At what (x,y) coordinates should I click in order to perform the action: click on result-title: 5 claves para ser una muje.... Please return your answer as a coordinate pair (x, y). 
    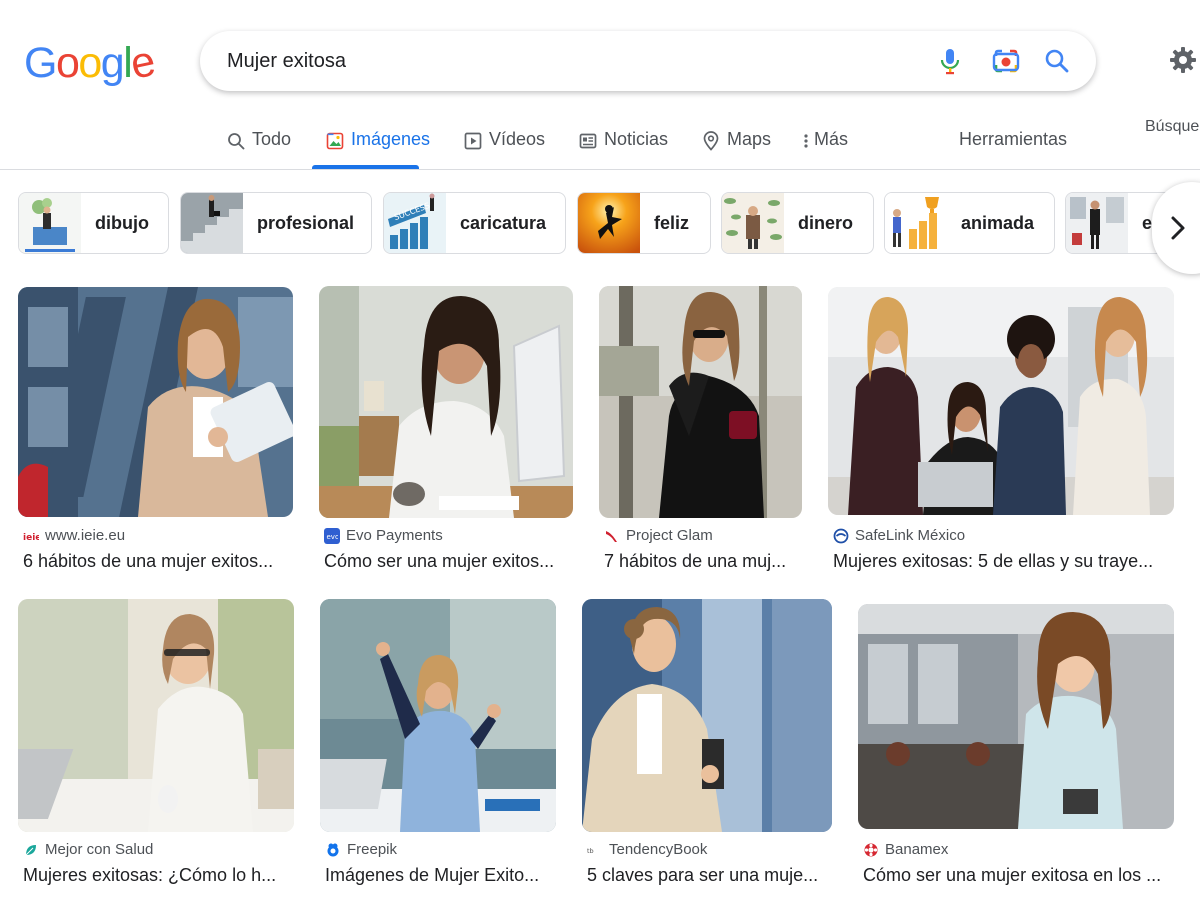
    Looking at the image, I should click on (712, 875).